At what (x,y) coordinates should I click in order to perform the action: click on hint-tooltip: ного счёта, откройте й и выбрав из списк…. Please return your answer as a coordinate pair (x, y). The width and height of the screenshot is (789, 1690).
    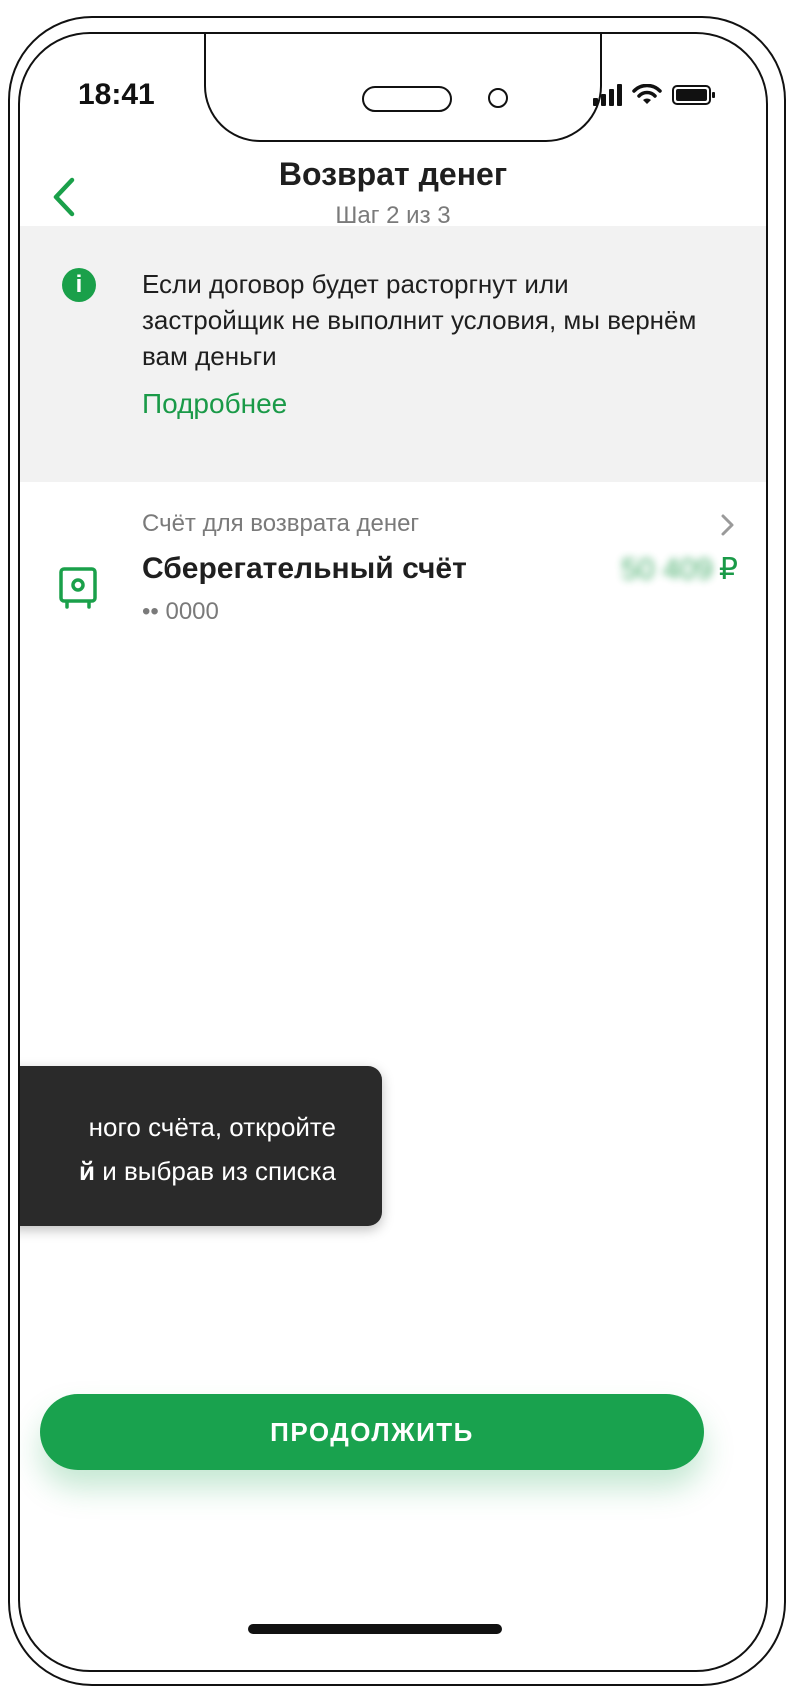
    Looking at the image, I should click on (201, 1146).